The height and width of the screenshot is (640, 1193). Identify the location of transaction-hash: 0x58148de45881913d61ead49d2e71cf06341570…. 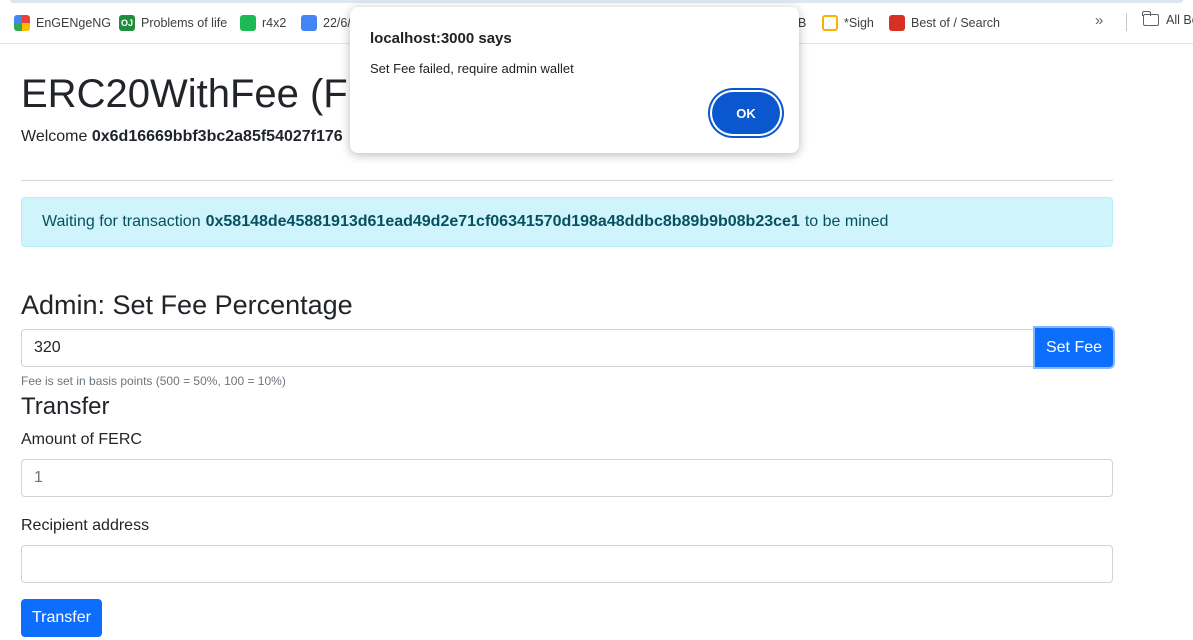
(502, 221).